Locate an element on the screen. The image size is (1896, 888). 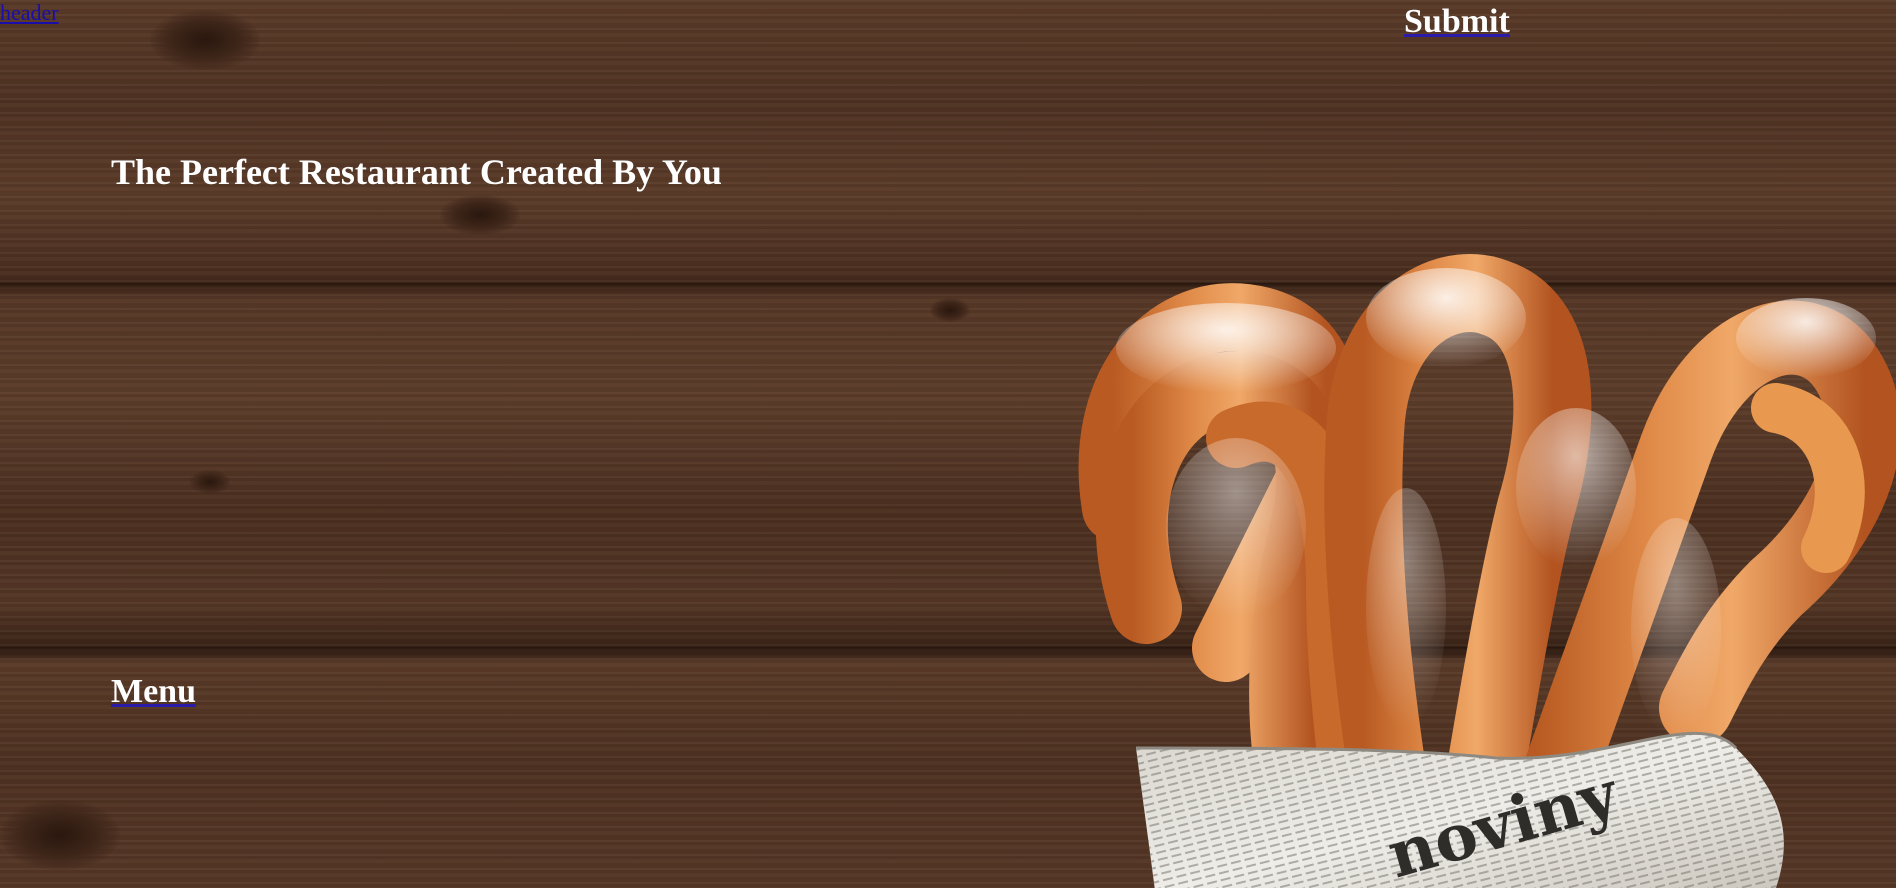
menu-link: Menu is located at coordinates (153, 692).